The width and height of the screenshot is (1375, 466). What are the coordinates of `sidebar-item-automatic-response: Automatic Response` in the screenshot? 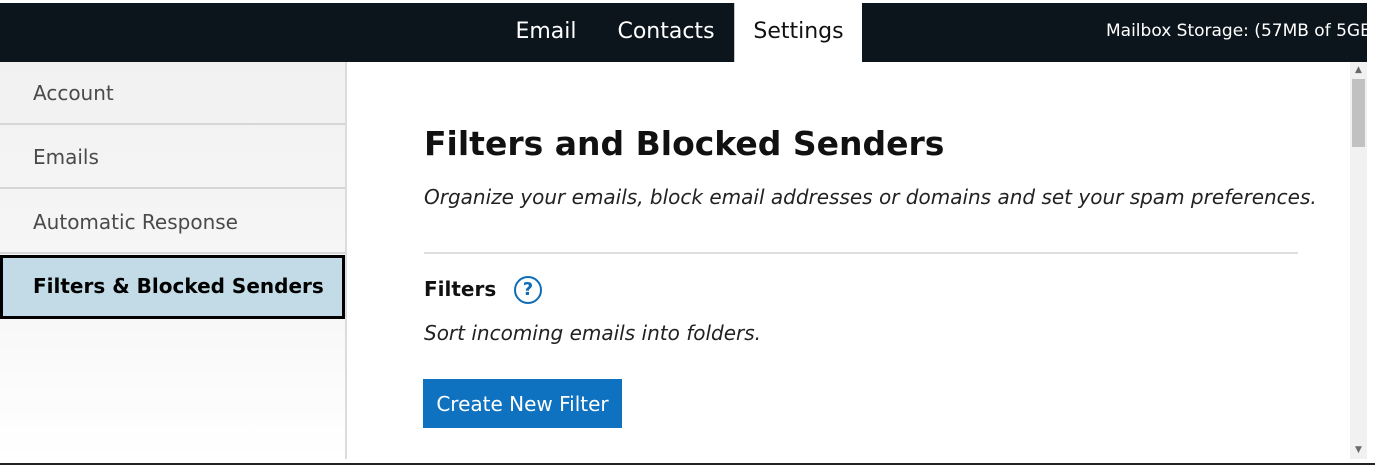 It's located at (172, 222).